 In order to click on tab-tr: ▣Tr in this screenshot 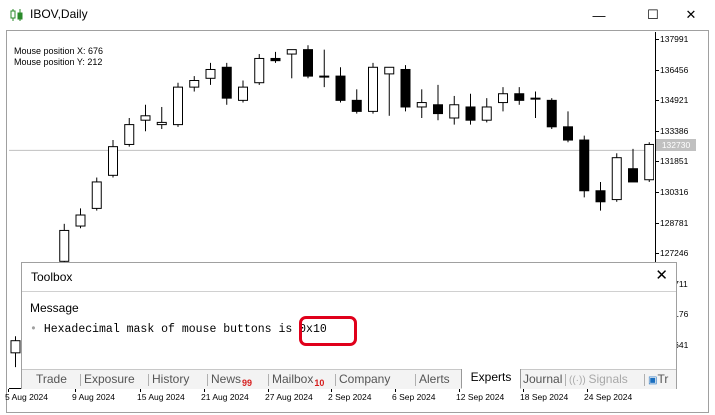, I will do `click(662, 379)`.